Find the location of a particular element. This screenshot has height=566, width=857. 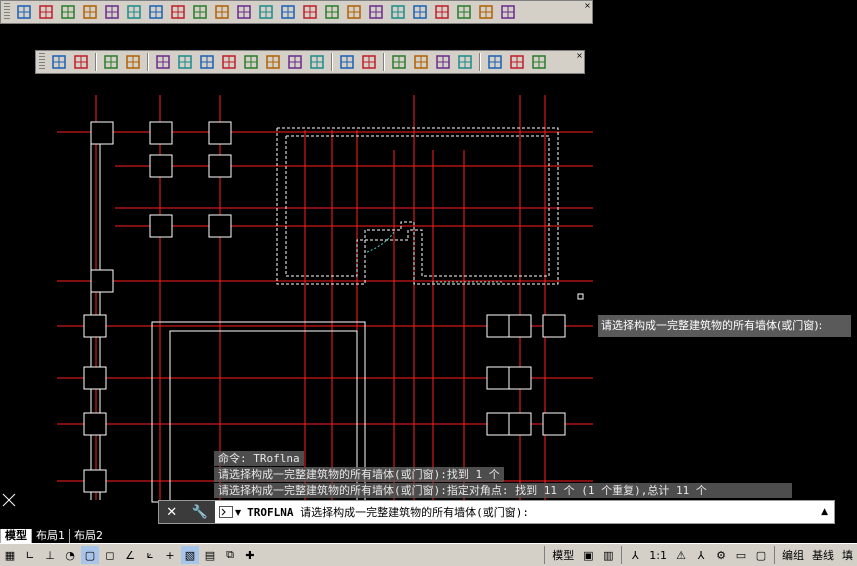

stair-icon is located at coordinates (310, 12).